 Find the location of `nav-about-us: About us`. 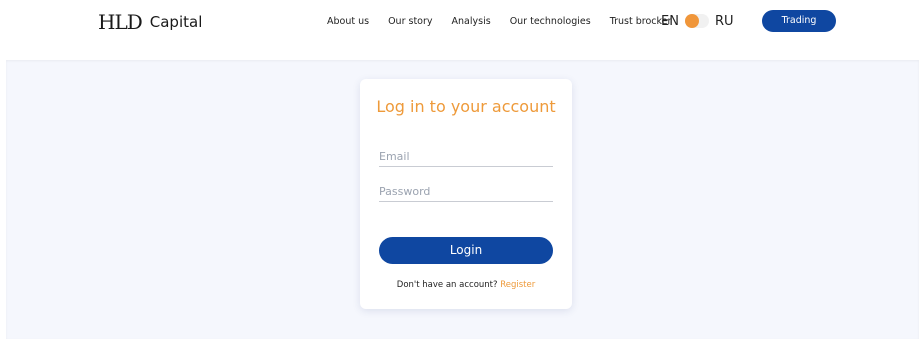

nav-about-us: About us is located at coordinates (348, 22).